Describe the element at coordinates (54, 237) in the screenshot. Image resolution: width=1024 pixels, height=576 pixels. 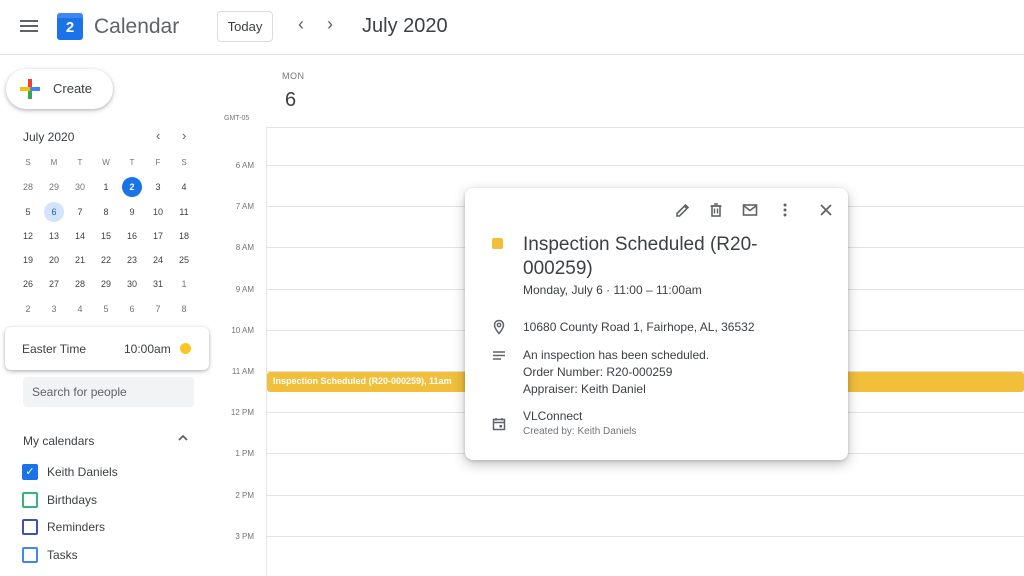
I see `mini-calendar-day: 13` at that location.